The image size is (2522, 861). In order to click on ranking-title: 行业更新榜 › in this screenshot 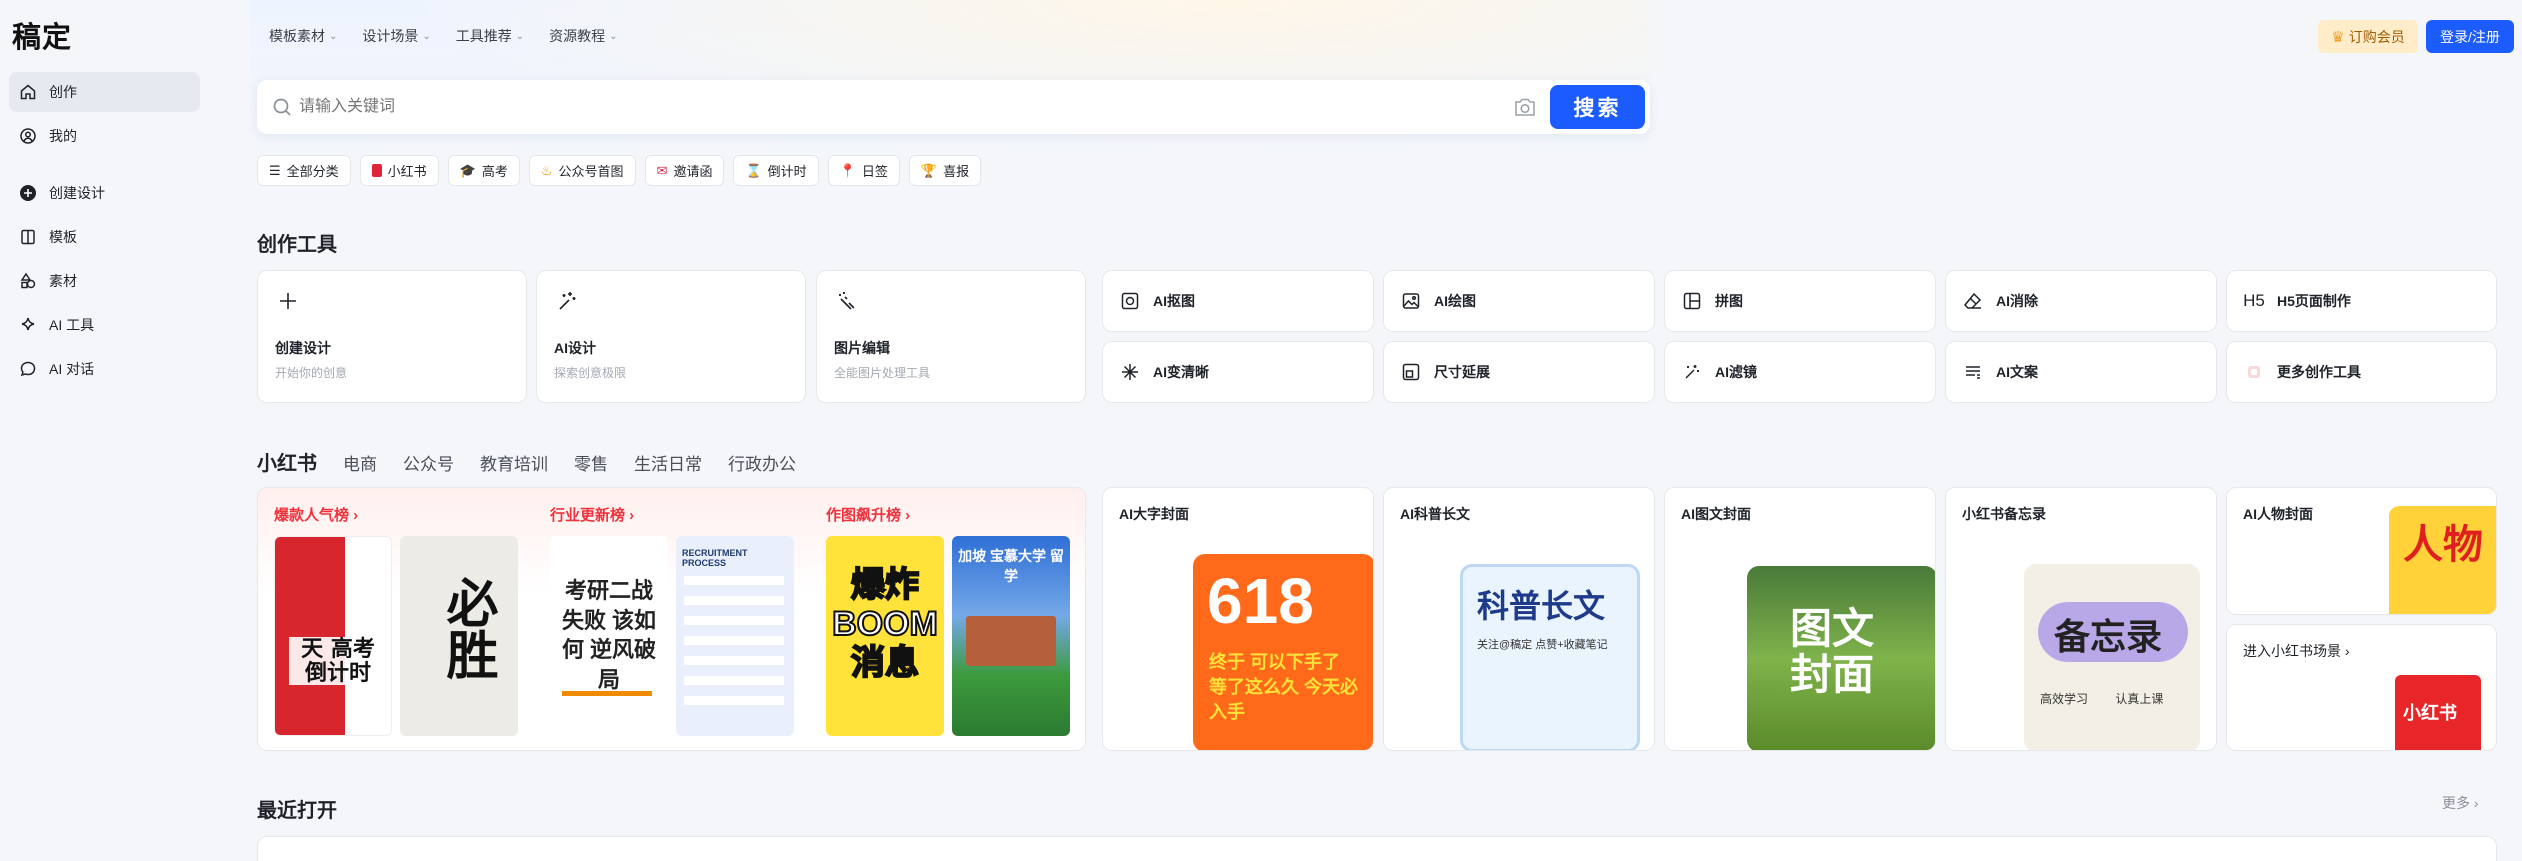, I will do `click(592, 514)`.